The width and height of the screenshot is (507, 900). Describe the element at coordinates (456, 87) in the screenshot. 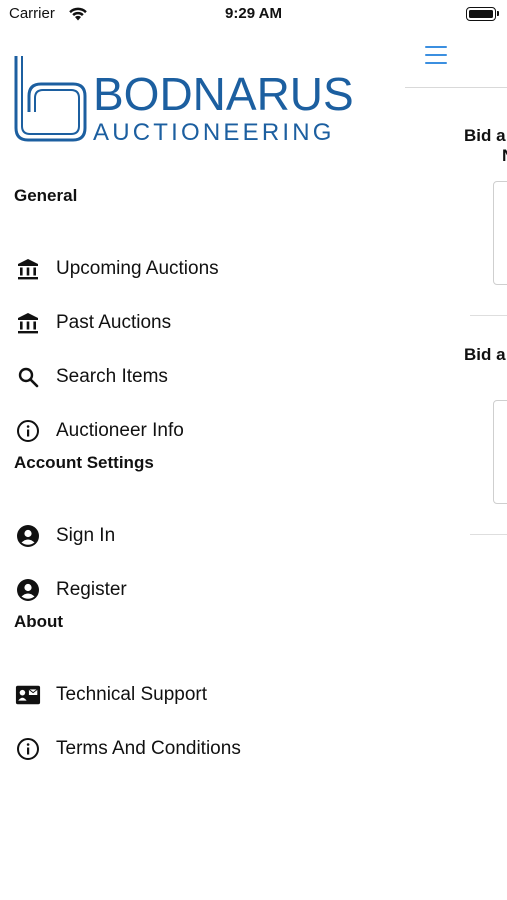

I see `header-divider` at that location.